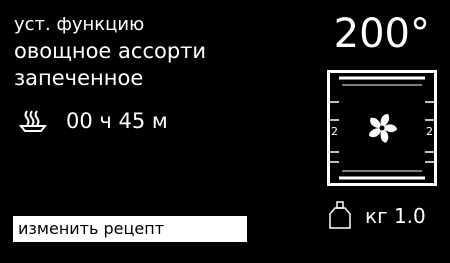  What do you see at coordinates (33, 121) in the screenshot?
I see `dish-icon` at bounding box center [33, 121].